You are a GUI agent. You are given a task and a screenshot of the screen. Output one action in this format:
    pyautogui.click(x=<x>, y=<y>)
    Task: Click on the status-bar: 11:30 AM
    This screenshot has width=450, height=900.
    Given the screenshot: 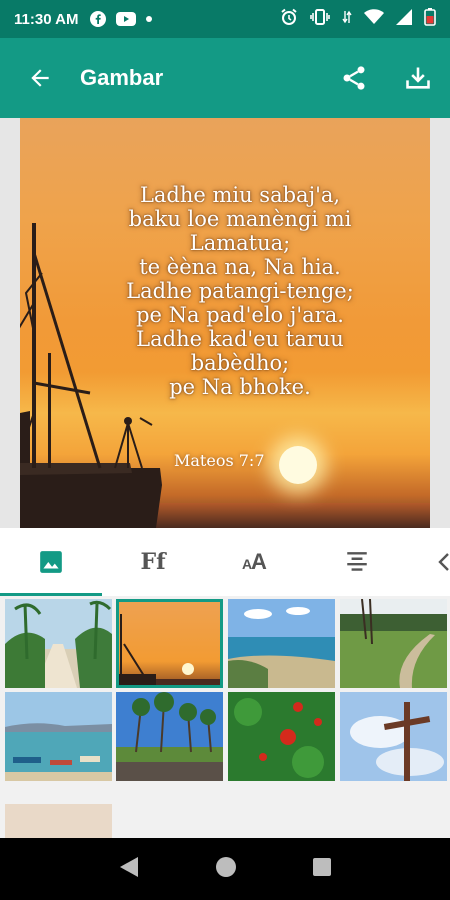 What is the action you would take?
    pyautogui.click(x=225, y=19)
    